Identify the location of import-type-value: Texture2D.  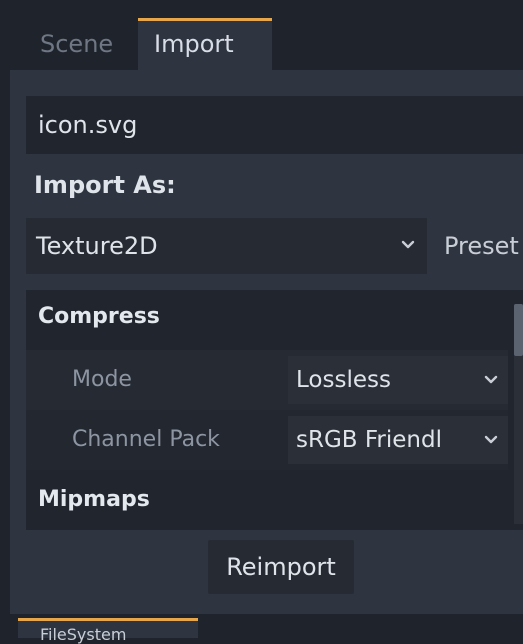
(97, 246).